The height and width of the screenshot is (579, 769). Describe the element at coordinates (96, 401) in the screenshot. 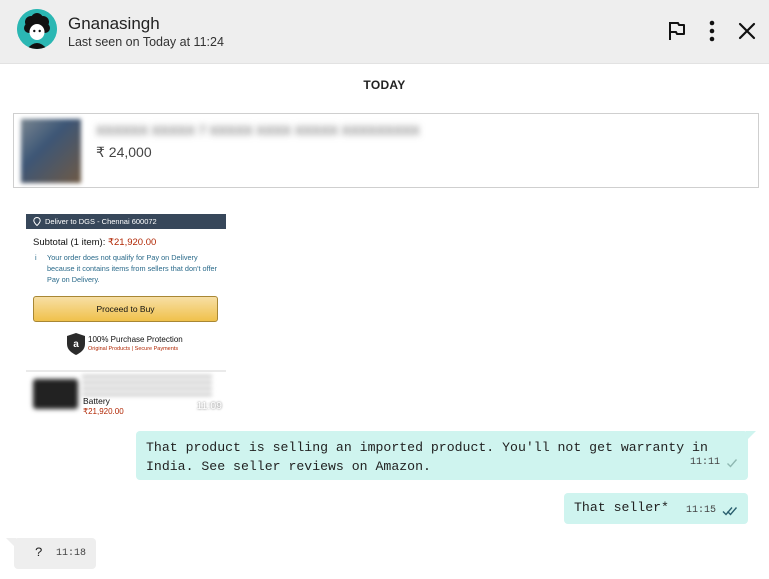

I see `item-name: Battery` at that location.